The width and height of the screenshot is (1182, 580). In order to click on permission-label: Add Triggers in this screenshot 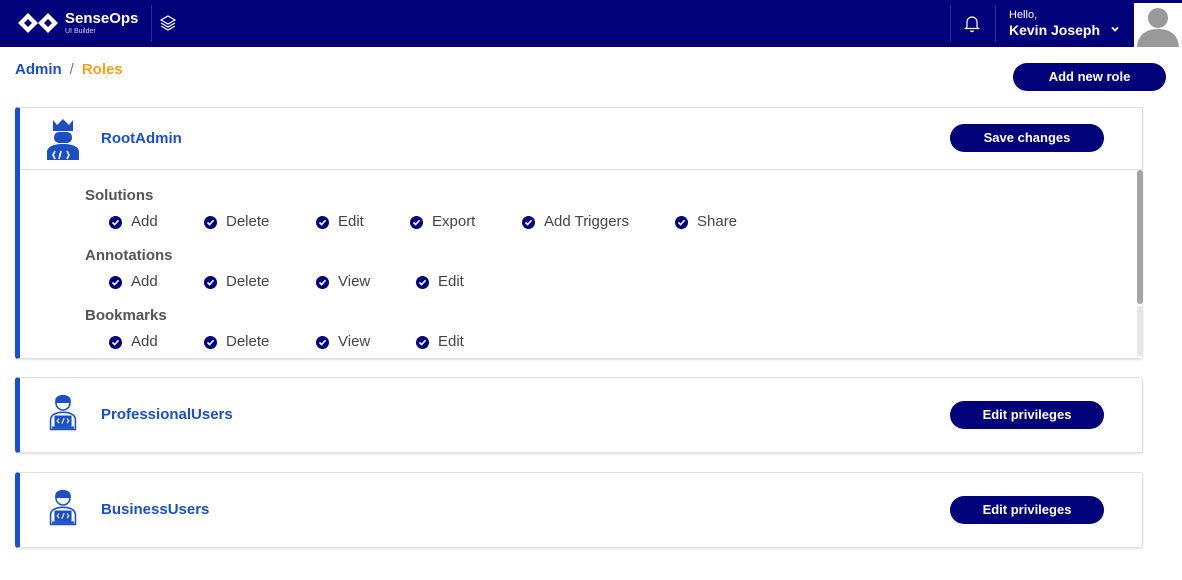, I will do `click(587, 221)`.